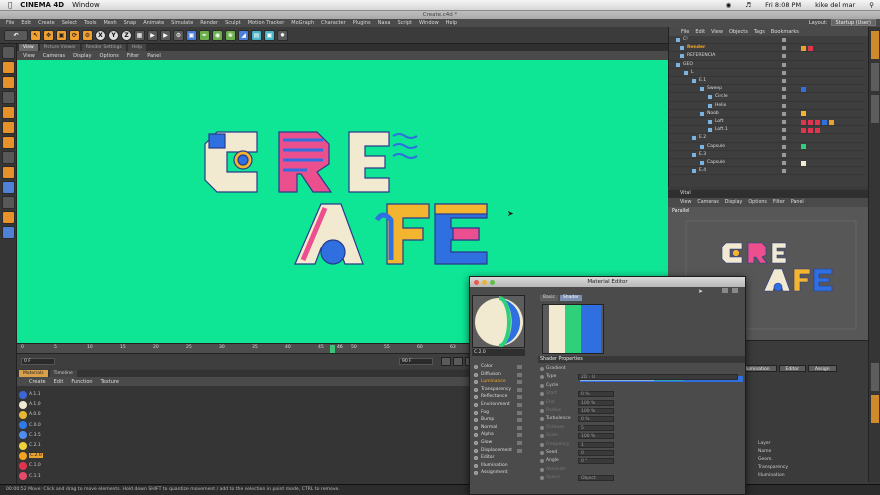 The width and height of the screenshot is (880, 495). I want to click on object-row: E.3, so click(767, 155).